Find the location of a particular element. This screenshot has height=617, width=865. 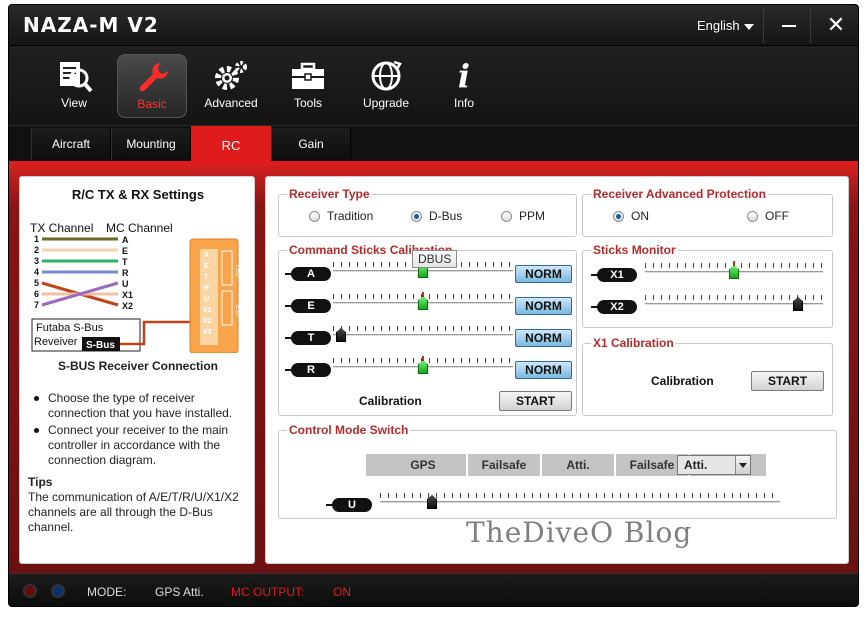

norm-button-e: NORM is located at coordinates (543, 306).